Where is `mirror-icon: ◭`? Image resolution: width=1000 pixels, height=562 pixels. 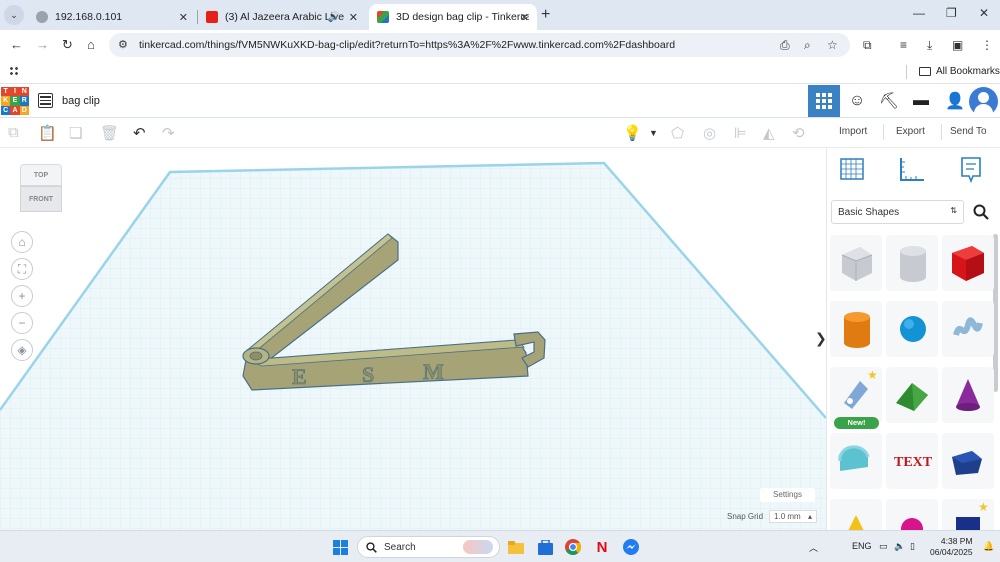
mirror-icon: ◭ is located at coordinates (769, 133).